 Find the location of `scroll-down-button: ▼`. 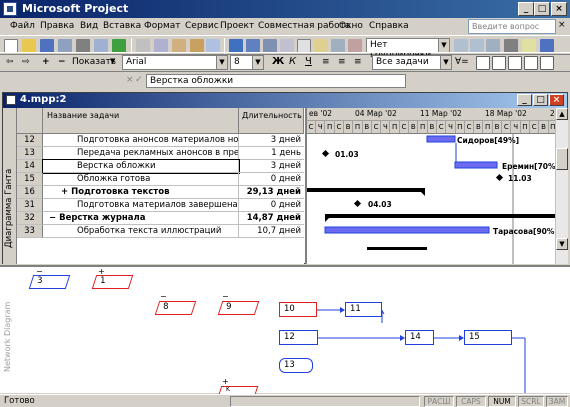

scroll-down-button: ▼ is located at coordinates (562, 244).